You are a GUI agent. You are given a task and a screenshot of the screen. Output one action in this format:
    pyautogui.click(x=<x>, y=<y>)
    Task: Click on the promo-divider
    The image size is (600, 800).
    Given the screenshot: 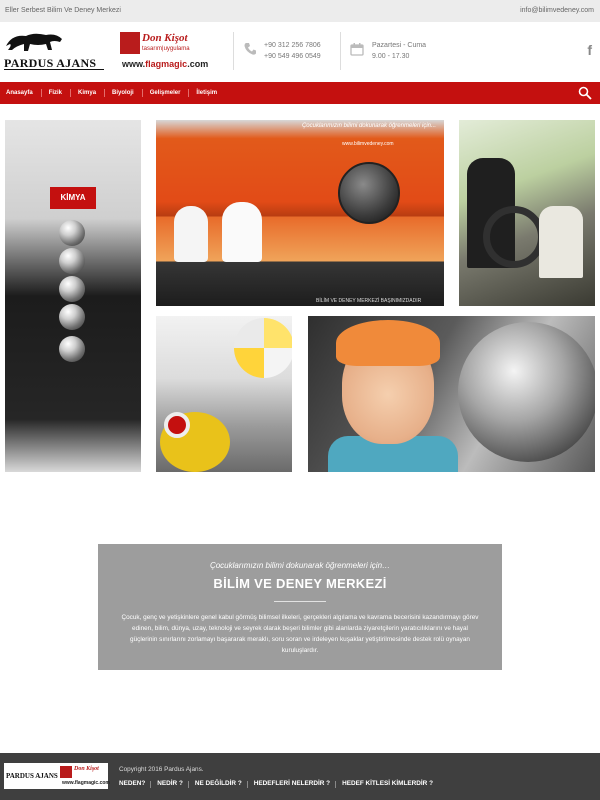 What is the action you would take?
    pyautogui.click(x=300, y=601)
    